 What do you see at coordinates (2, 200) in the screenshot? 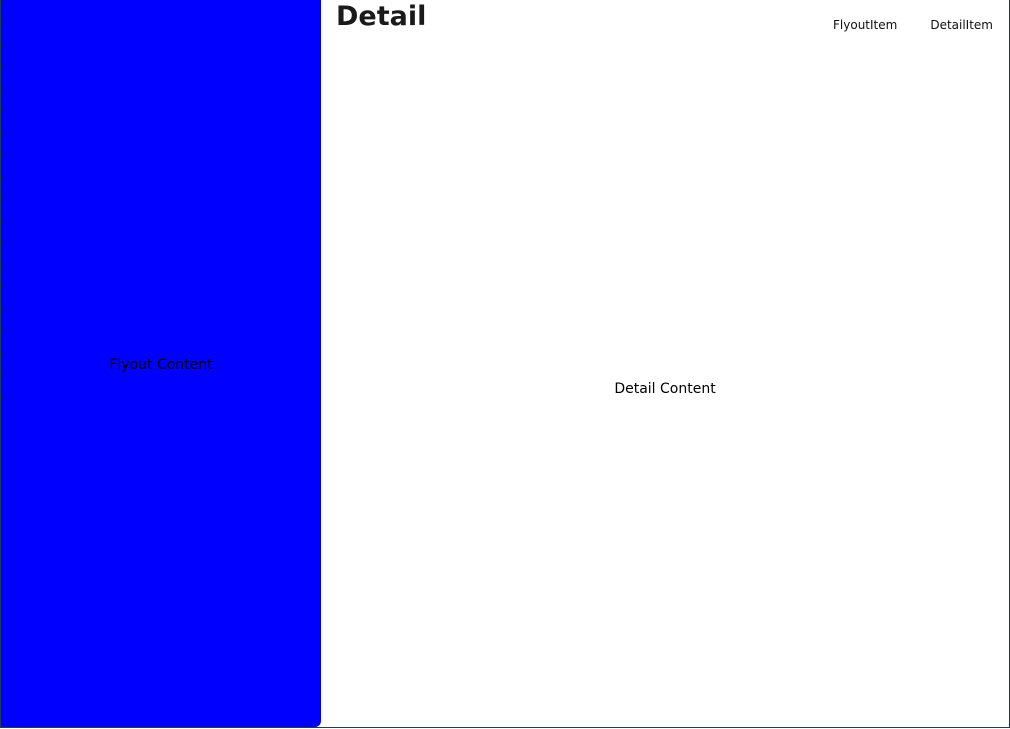
I see `window-edge-marks` at bounding box center [2, 200].